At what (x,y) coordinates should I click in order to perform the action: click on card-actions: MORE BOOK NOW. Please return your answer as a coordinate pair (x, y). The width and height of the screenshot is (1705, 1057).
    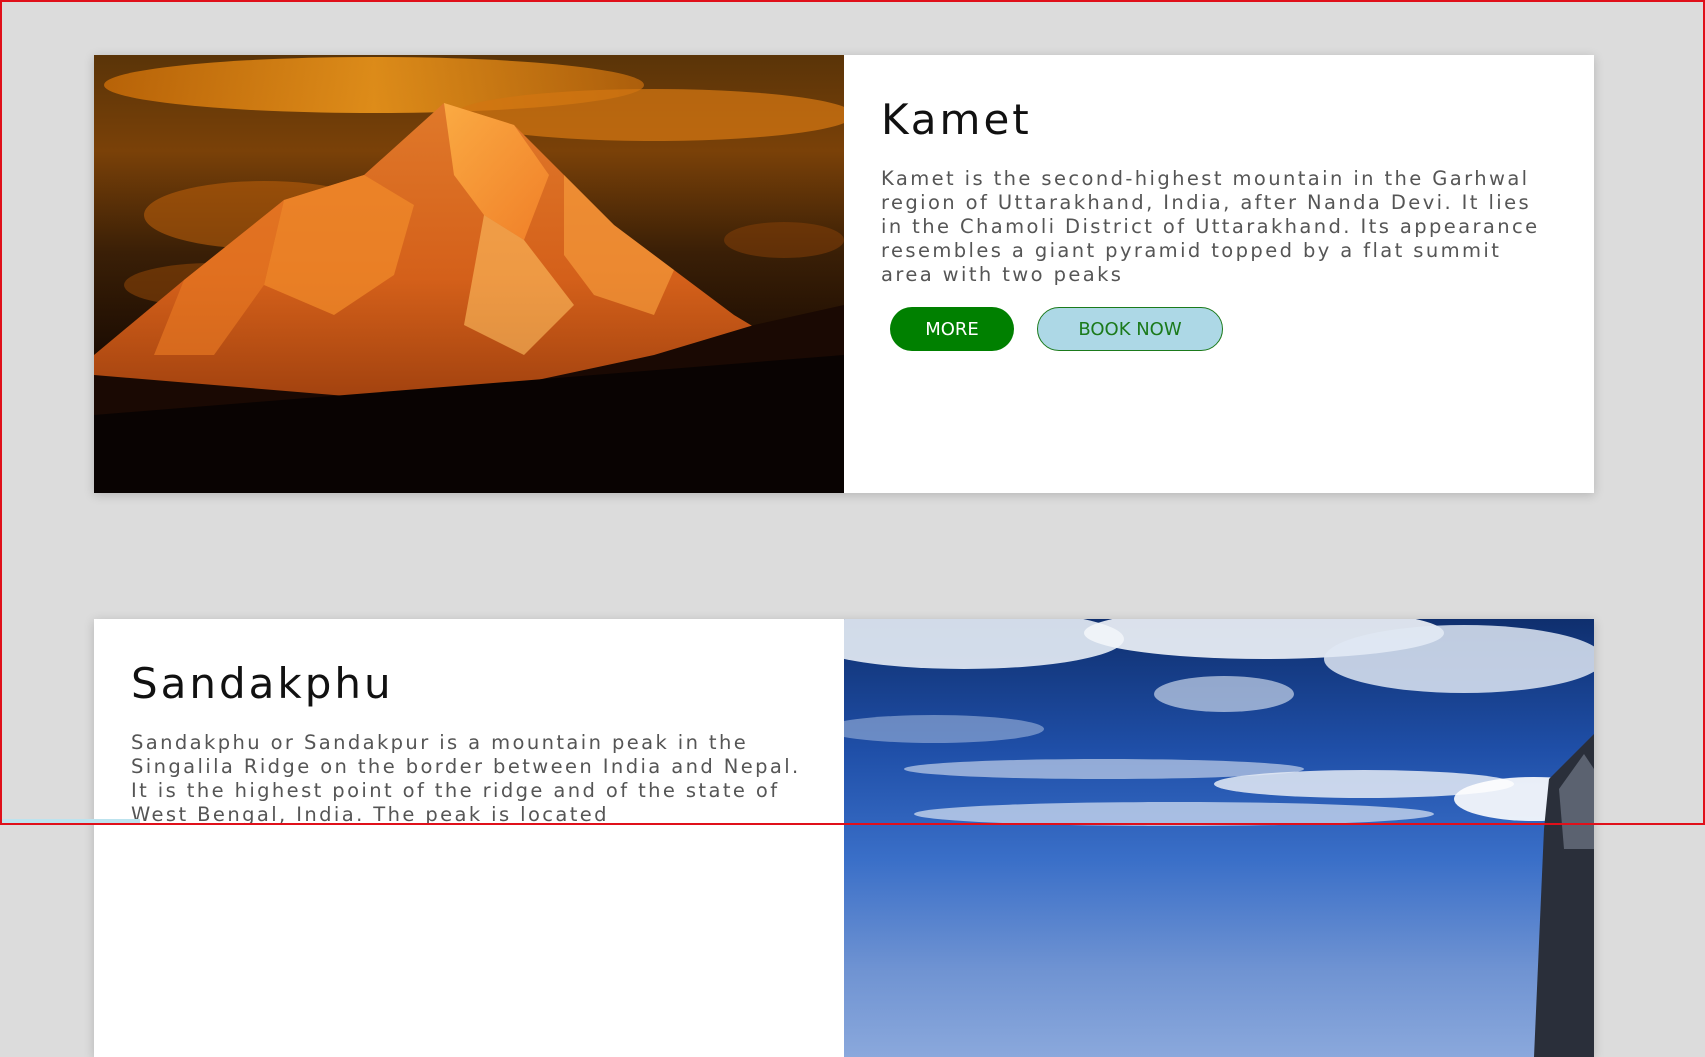
    Looking at the image, I should click on (1219, 329).